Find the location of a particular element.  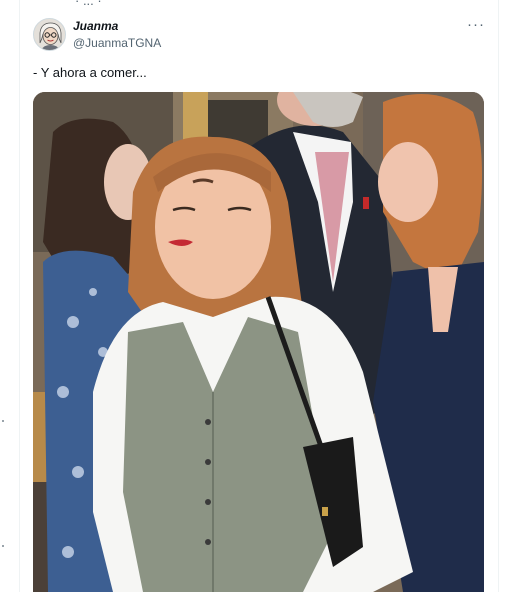

previous-tweet-fragment: · ... · is located at coordinates (88, 4).